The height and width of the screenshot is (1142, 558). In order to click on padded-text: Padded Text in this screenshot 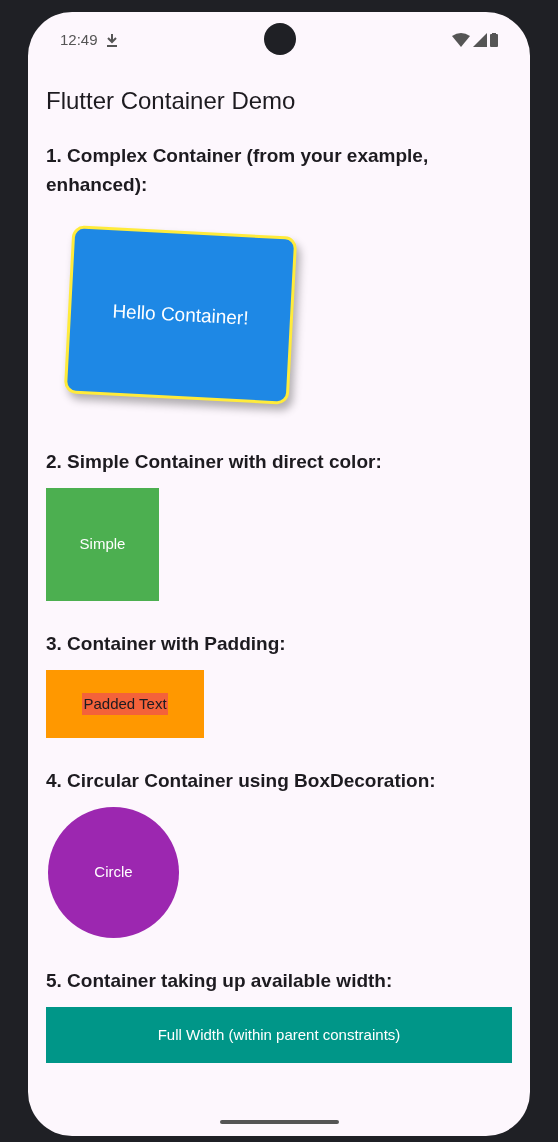, I will do `click(125, 704)`.